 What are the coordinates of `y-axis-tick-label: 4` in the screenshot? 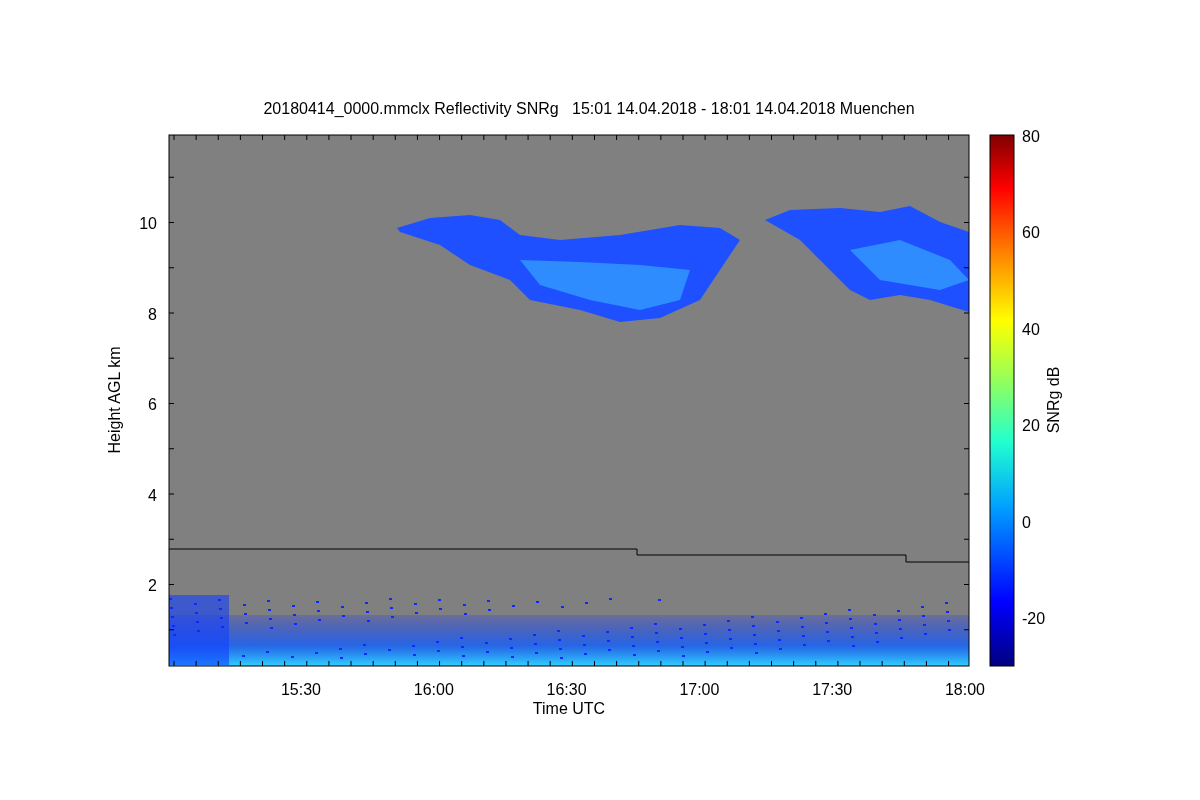 It's located at (152, 495).